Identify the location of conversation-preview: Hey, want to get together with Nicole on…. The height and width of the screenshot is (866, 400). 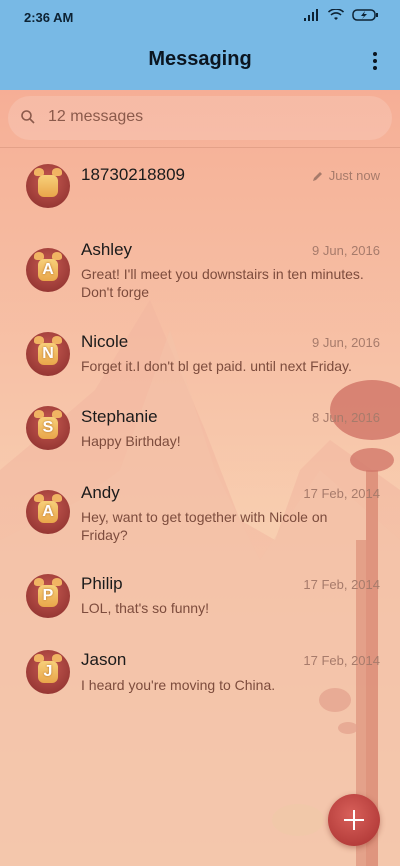
(204, 526).